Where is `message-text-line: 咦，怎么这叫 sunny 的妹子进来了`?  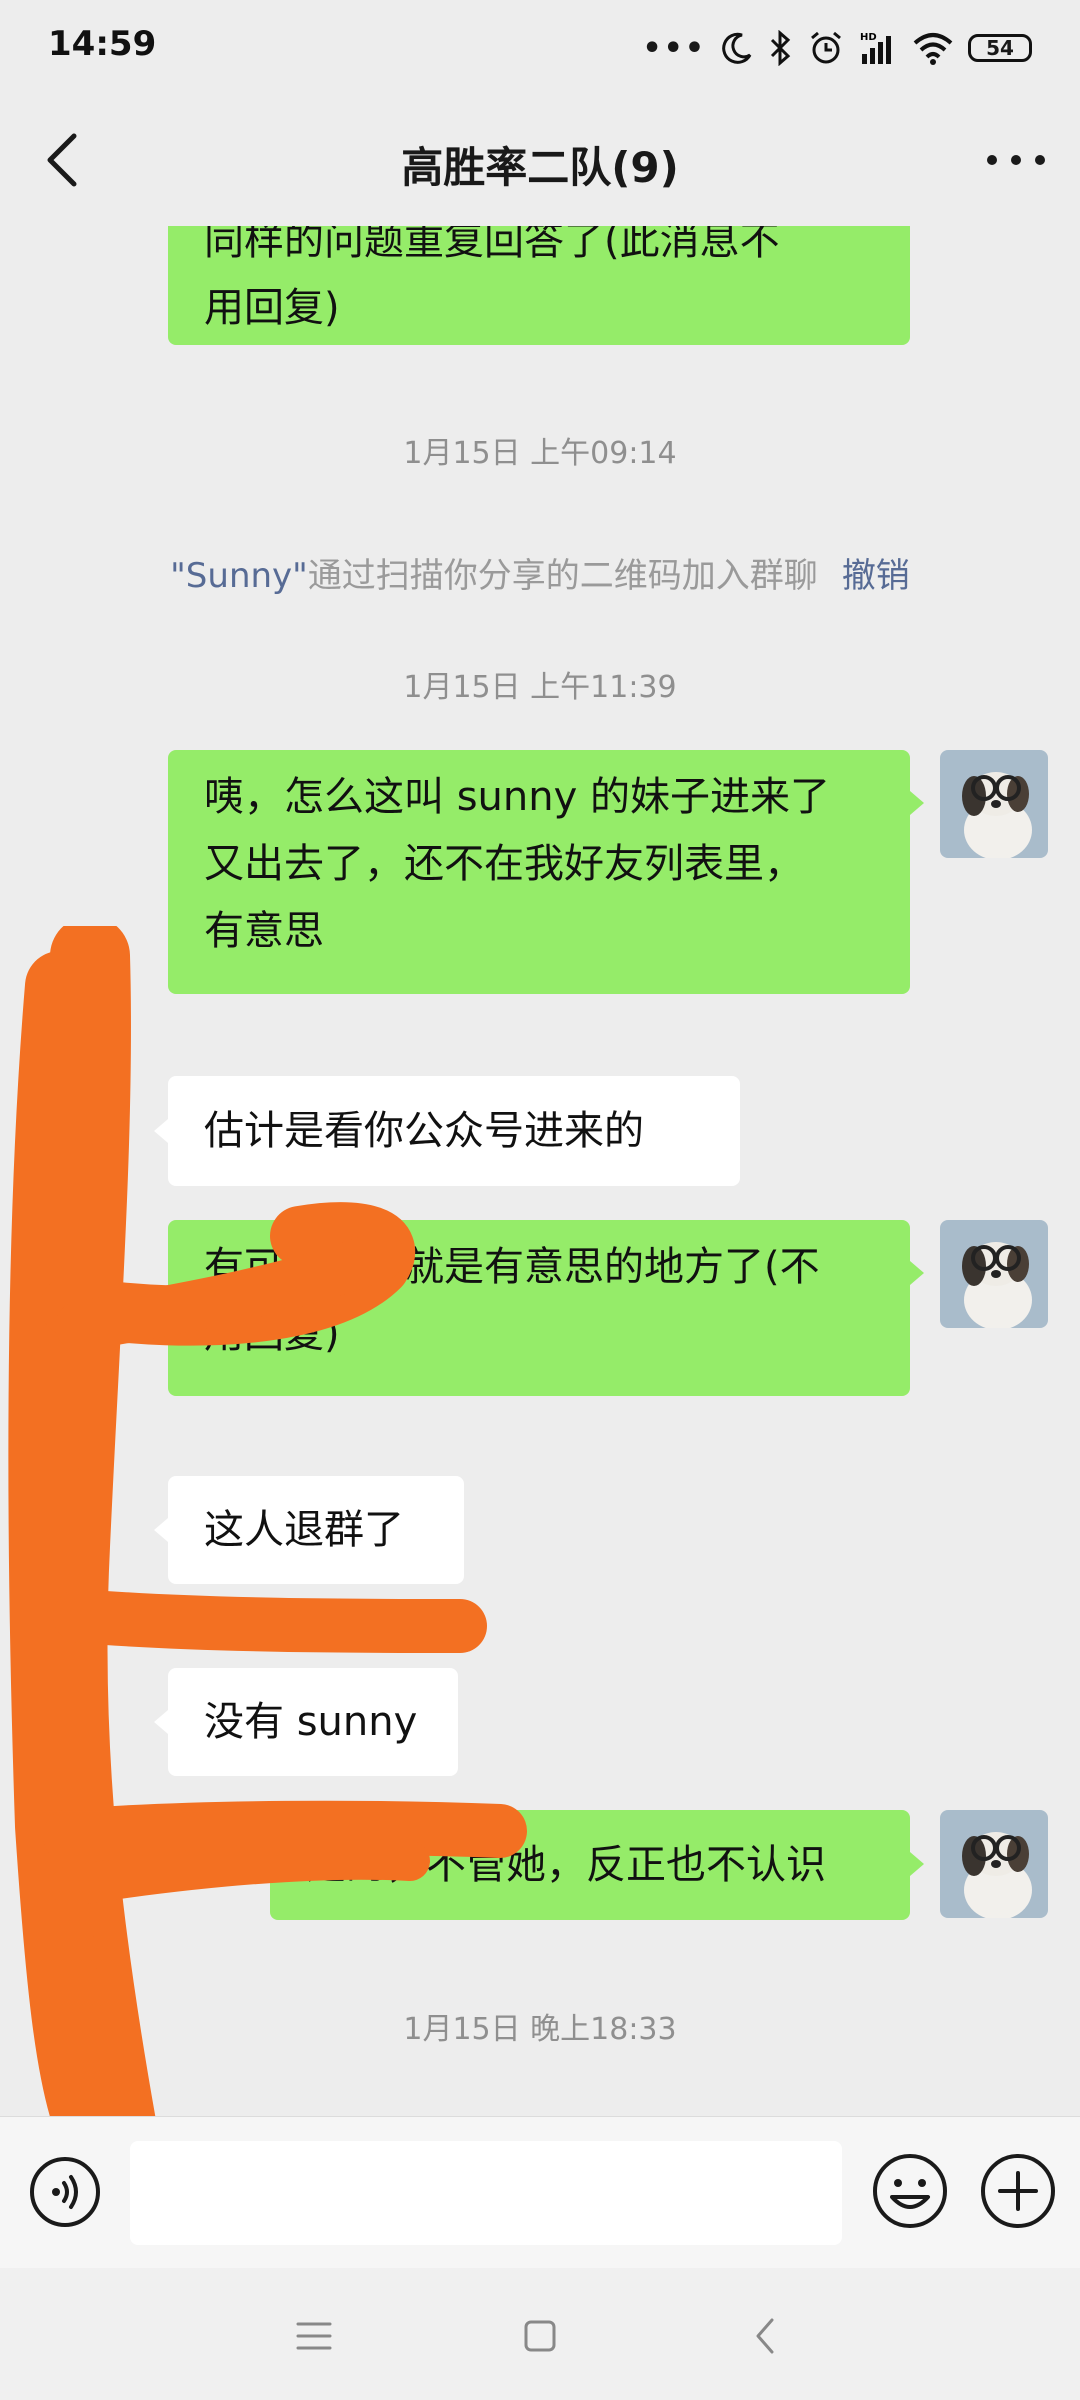
message-text-line: 咦，怎么这叫 sunny 的妹子进来了 is located at coordinates (517, 797).